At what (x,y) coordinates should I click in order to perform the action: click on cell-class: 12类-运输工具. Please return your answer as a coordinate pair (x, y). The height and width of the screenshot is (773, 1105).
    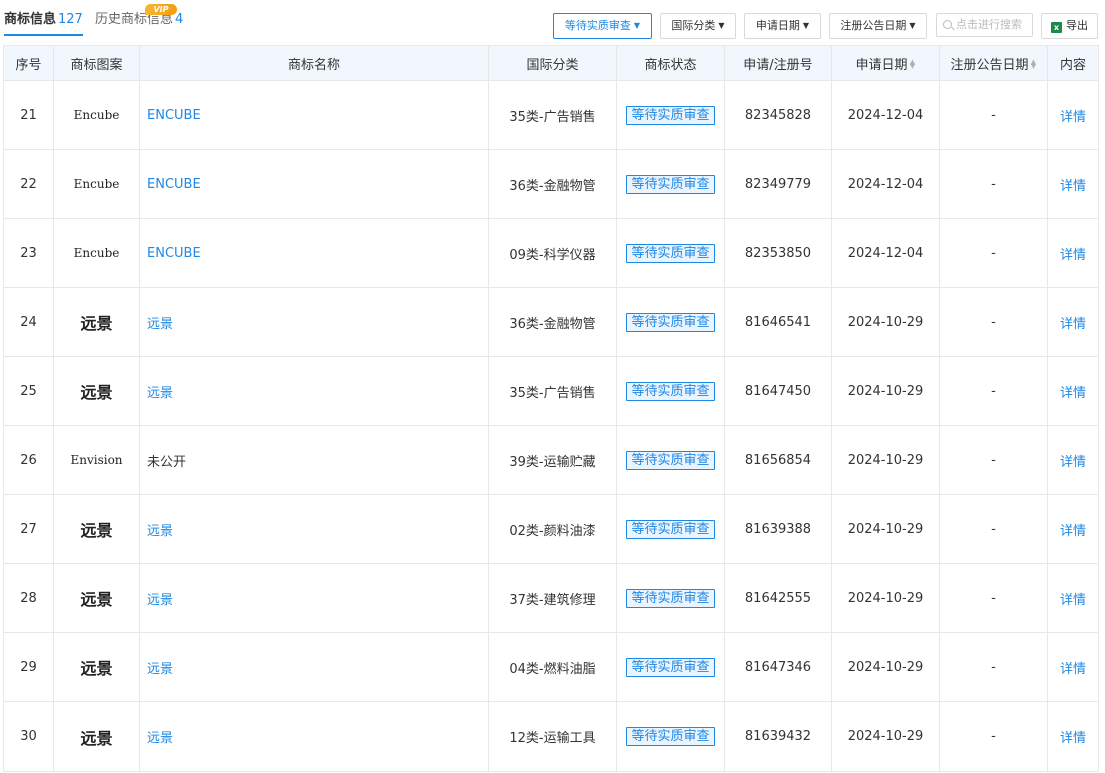
    Looking at the image, I should click on (552, 736).